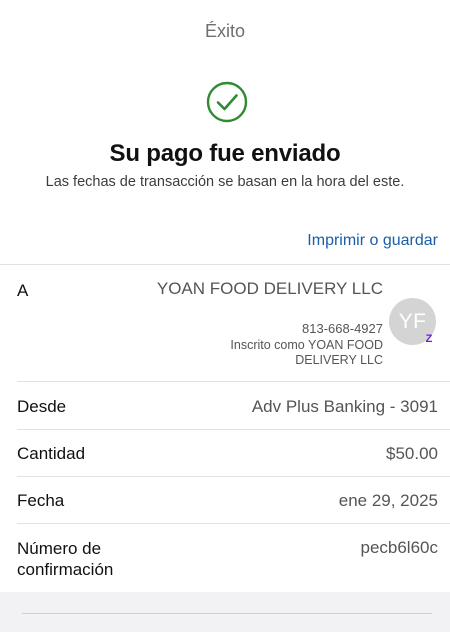 This screenshot has height=632, width=450. Describe the element at coordinates (344, 406) in the screenshot. I see `from-account-value: Adv Plus Banking - 3091` at that location.